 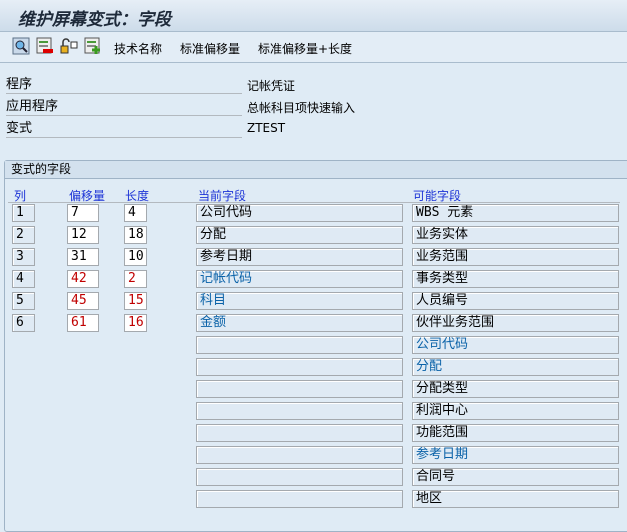 What do you see at coordinates (83, 323) in the screenshot?
I see `offset-input: 61` at bounding box center [83, 323].